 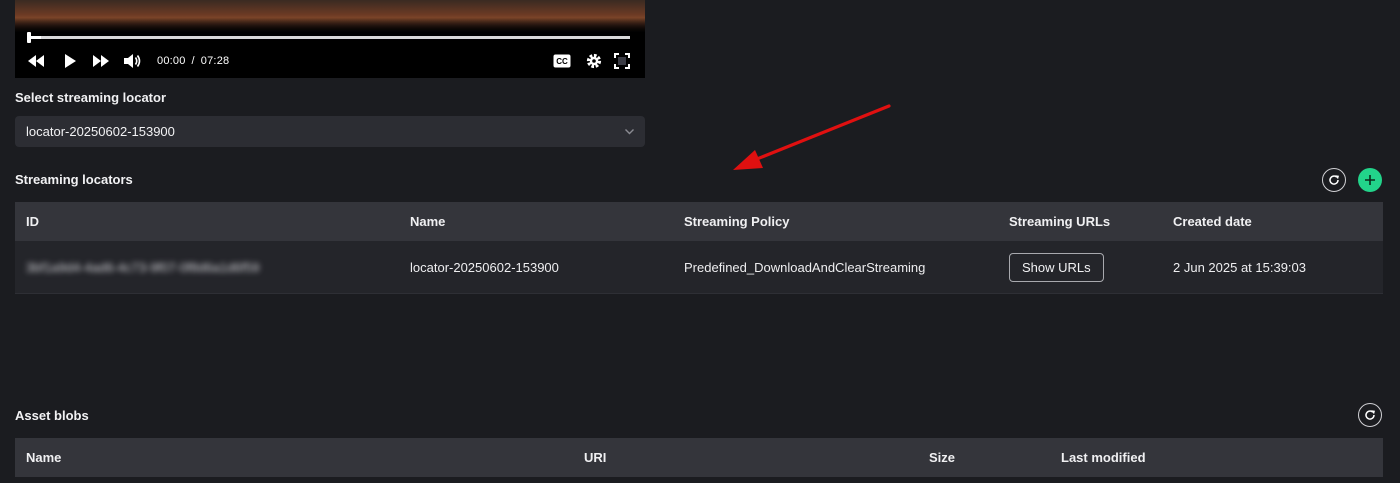 I want to click on column-header-blob-name: Name, so click(x=294, y=457).